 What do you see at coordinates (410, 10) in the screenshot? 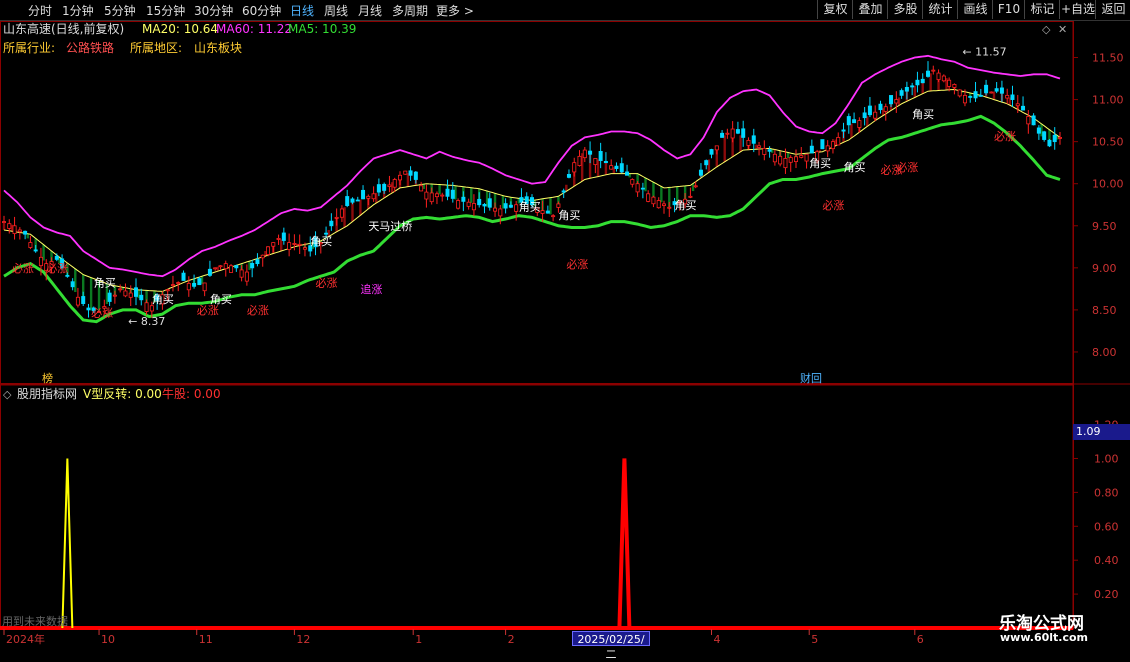
I see `period-tab-9: 多周期` at bounding box center [410, 10].